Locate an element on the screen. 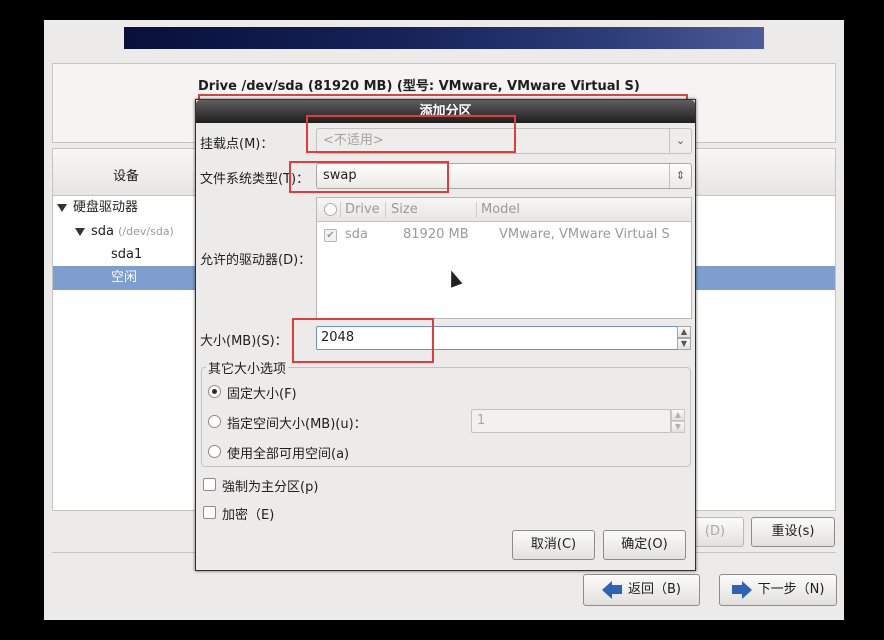 The height and width of the screenshot is (640, 884). reset-button: 重设(s) is located at coordinates (793, 532).